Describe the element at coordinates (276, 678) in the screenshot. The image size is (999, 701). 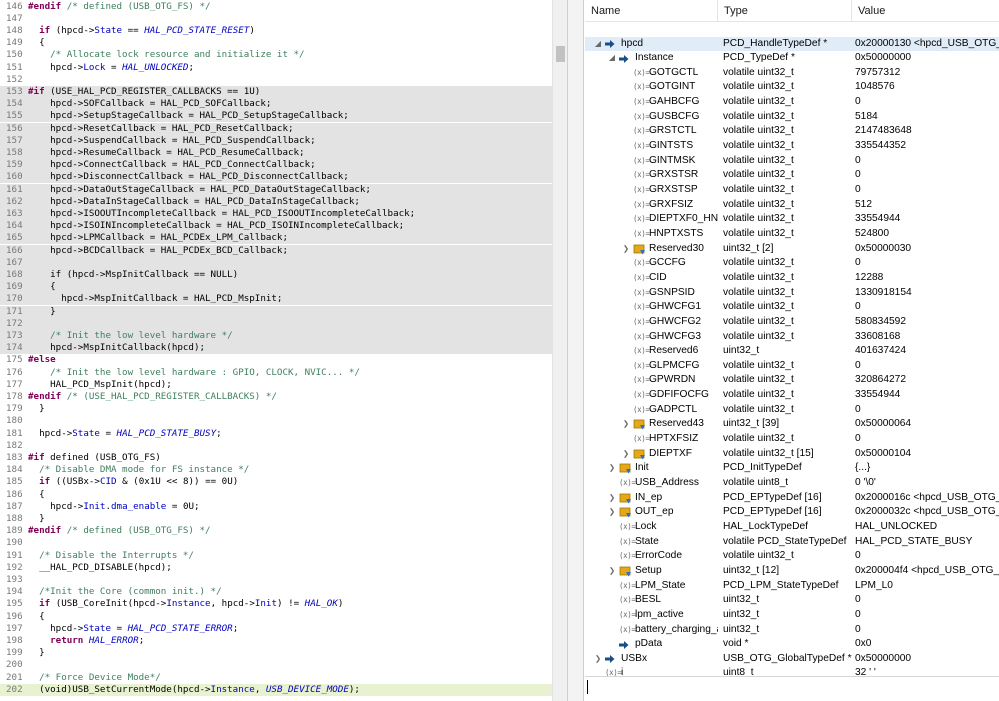
I see `code-line: 201 /* Force Device Mode*/` at that location.